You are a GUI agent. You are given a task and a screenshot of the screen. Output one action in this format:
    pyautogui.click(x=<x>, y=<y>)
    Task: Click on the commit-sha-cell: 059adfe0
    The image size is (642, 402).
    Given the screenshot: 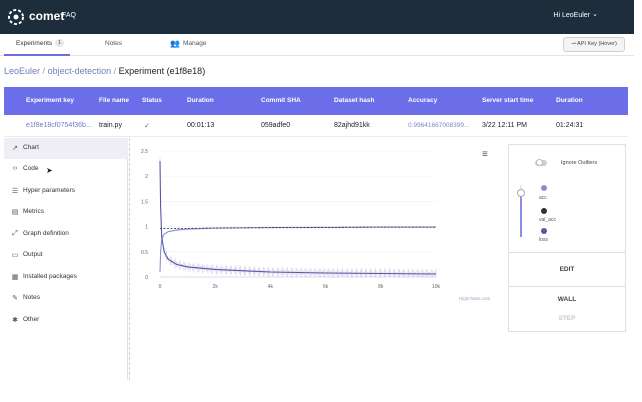 What is the action you would take?
    pyautogui.click(x=276, y=125)
    